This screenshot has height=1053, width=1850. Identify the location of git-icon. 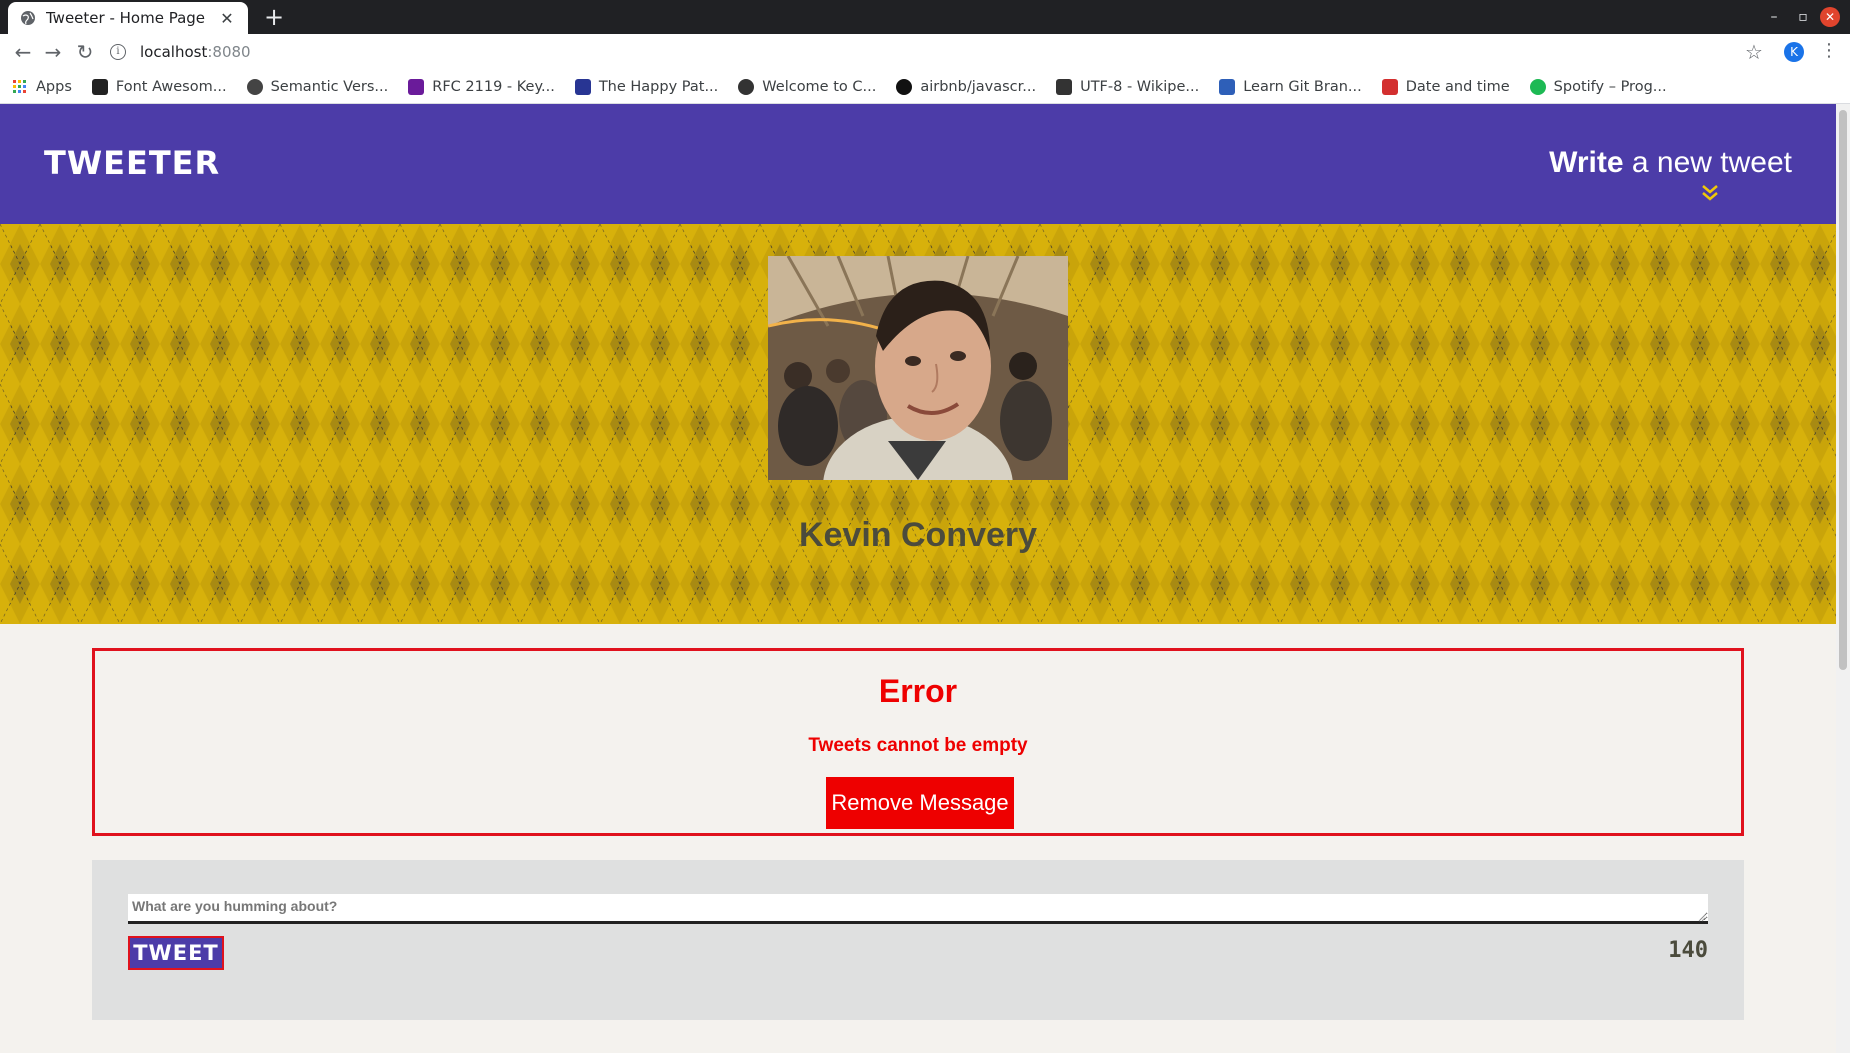
(1227, 86).